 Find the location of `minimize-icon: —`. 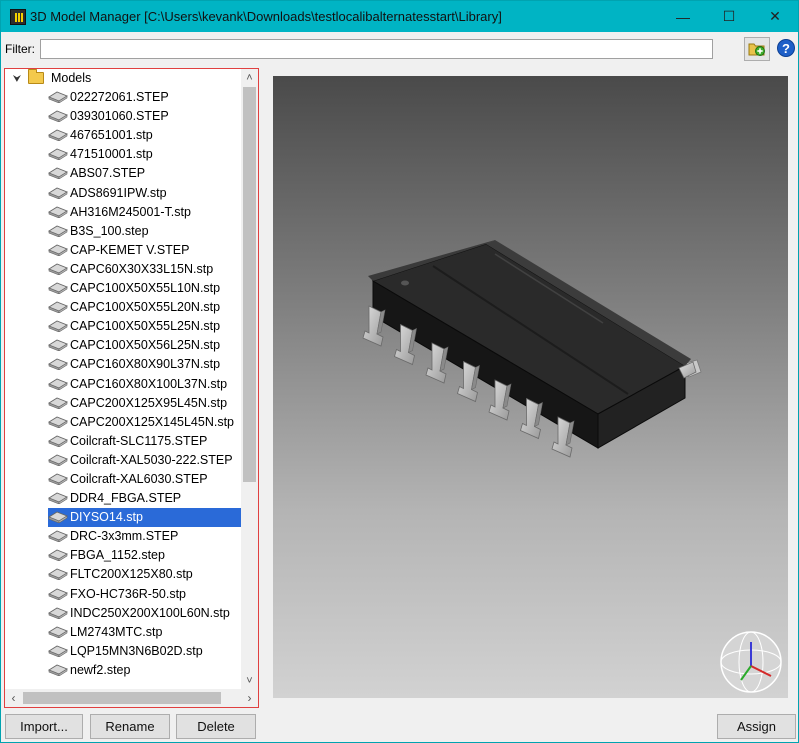

minimize-icon: — is located at coordinates (683, 16).